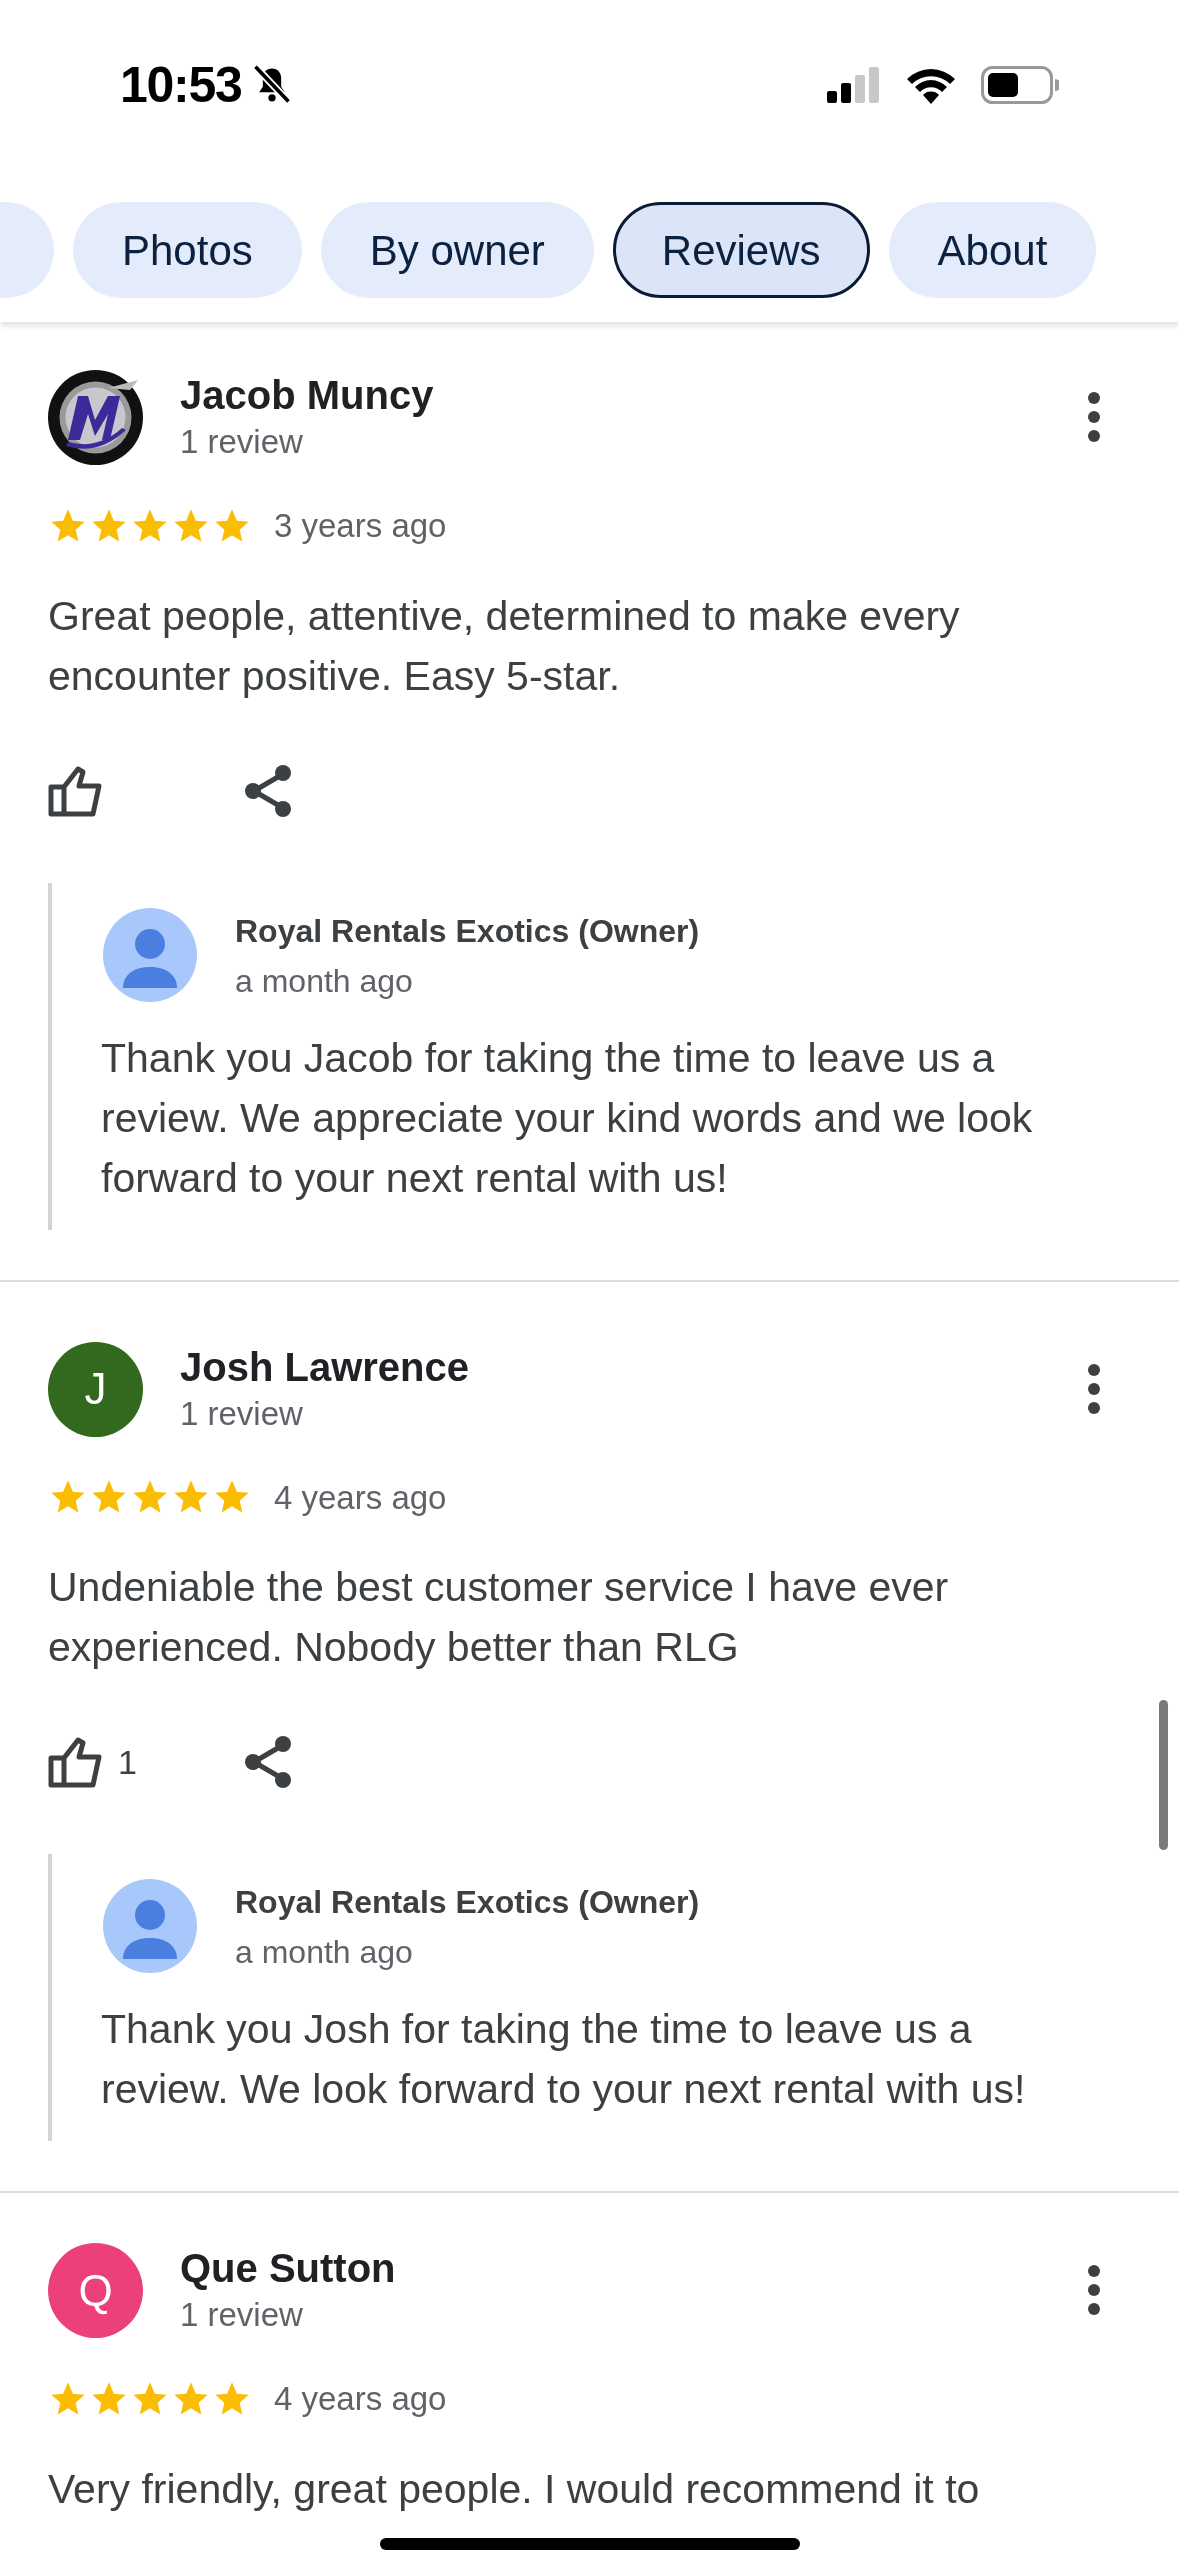 The height and width of the screenshot is (2556, 1179). What do you see at coordinates (504, 646) in the screenshot?
I see `review-text: Great people, attentive, determined to make every encounter positive. Easy 5-star.` at bounding box center [504, 646].